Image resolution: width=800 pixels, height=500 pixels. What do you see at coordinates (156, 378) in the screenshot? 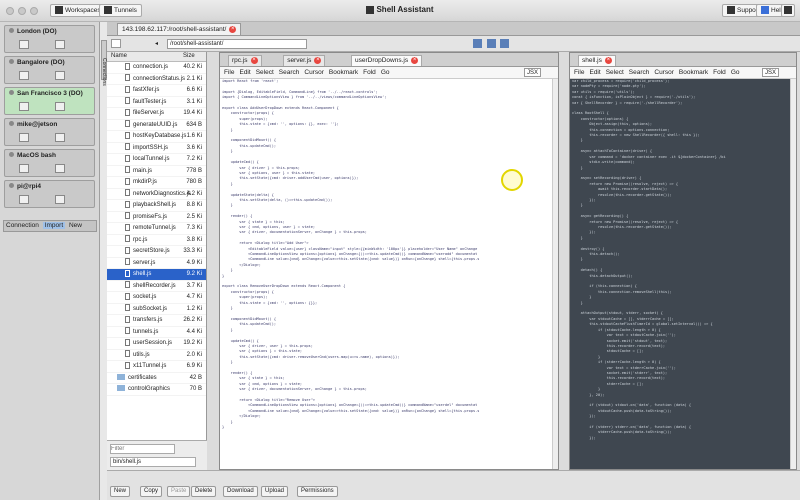
I see `folder-row: certificates 42 B` at bounding box center [156, 378].